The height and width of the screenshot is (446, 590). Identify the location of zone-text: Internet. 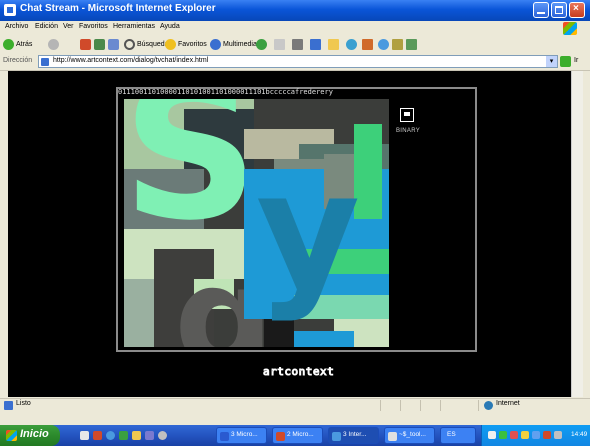
(508, 403).